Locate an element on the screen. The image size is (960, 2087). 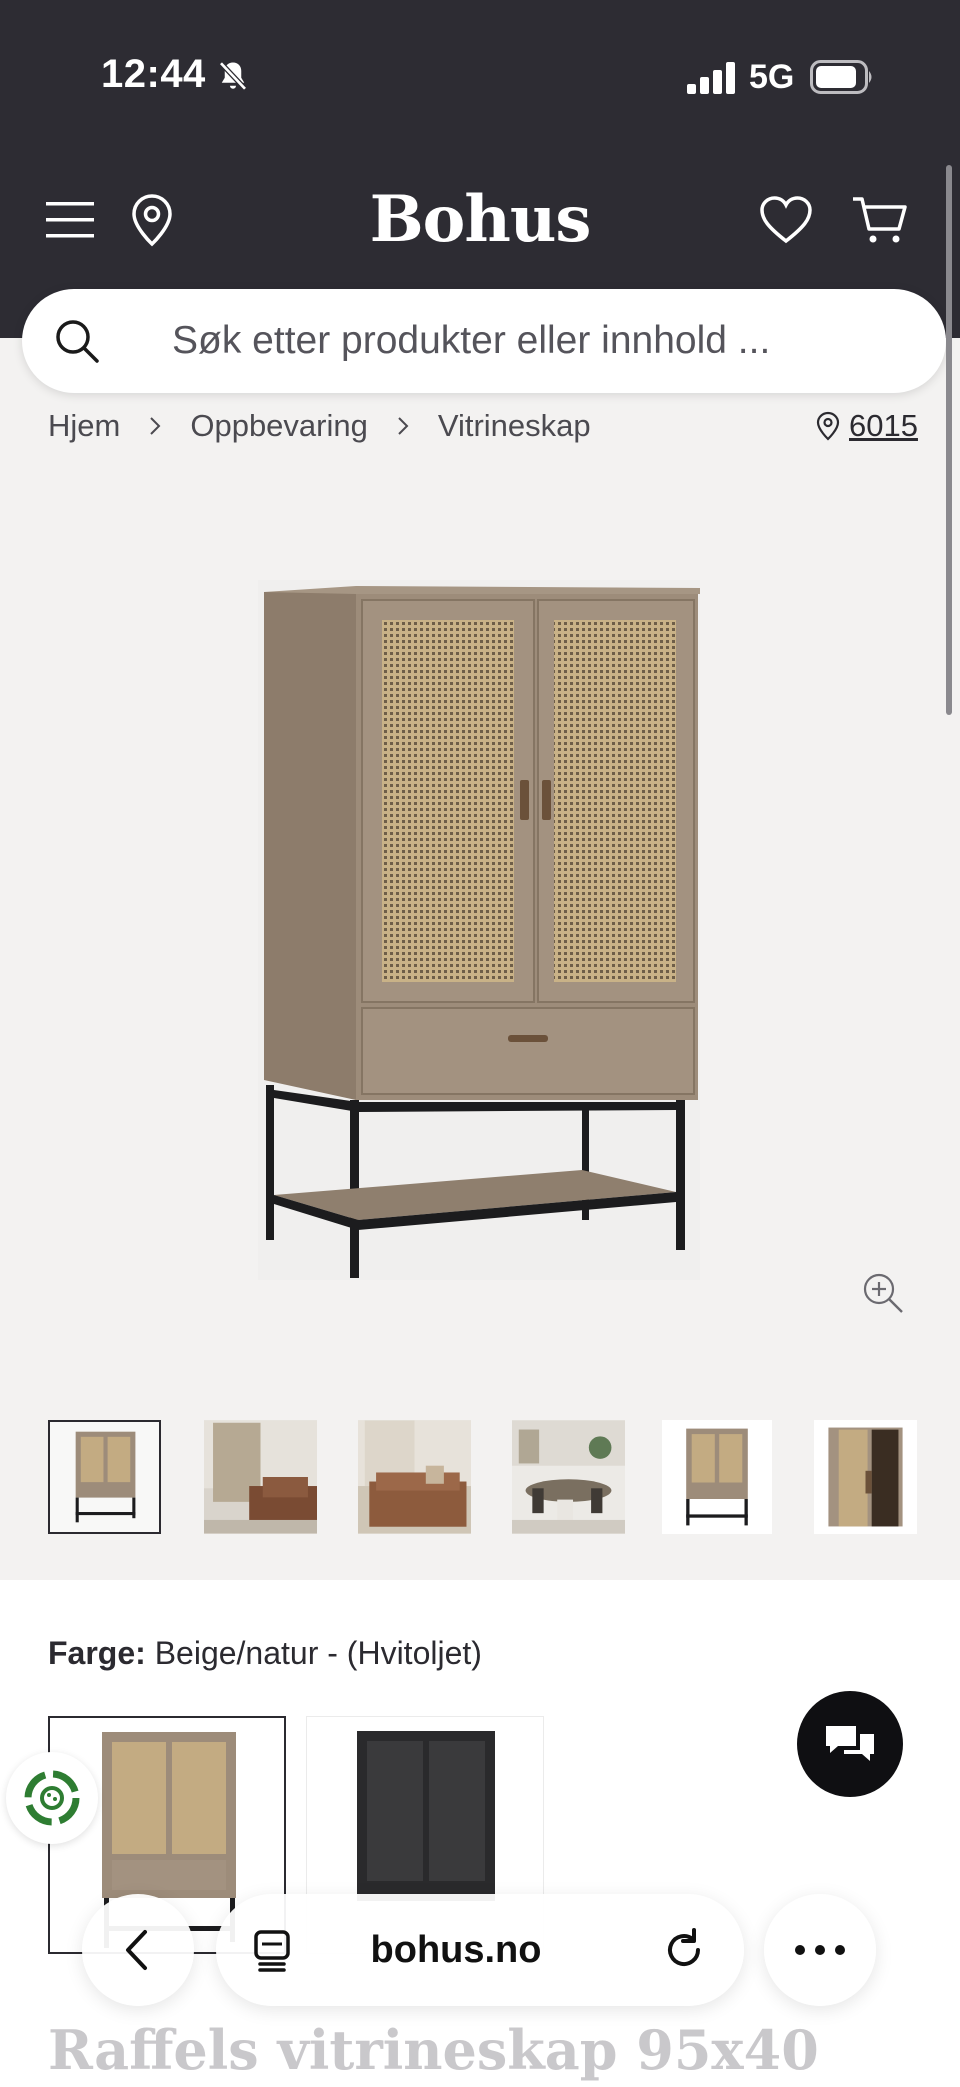
breadcrumb-oppbevaring: Oppbevaring is located at coordinates (279, 426).